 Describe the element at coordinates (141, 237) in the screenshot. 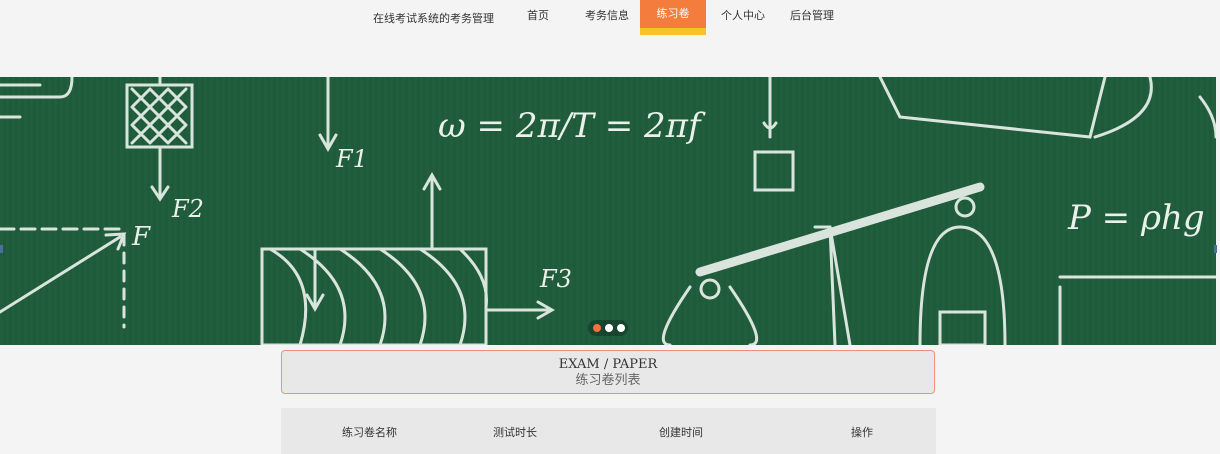

I see `formula-f-text: F` at that location.